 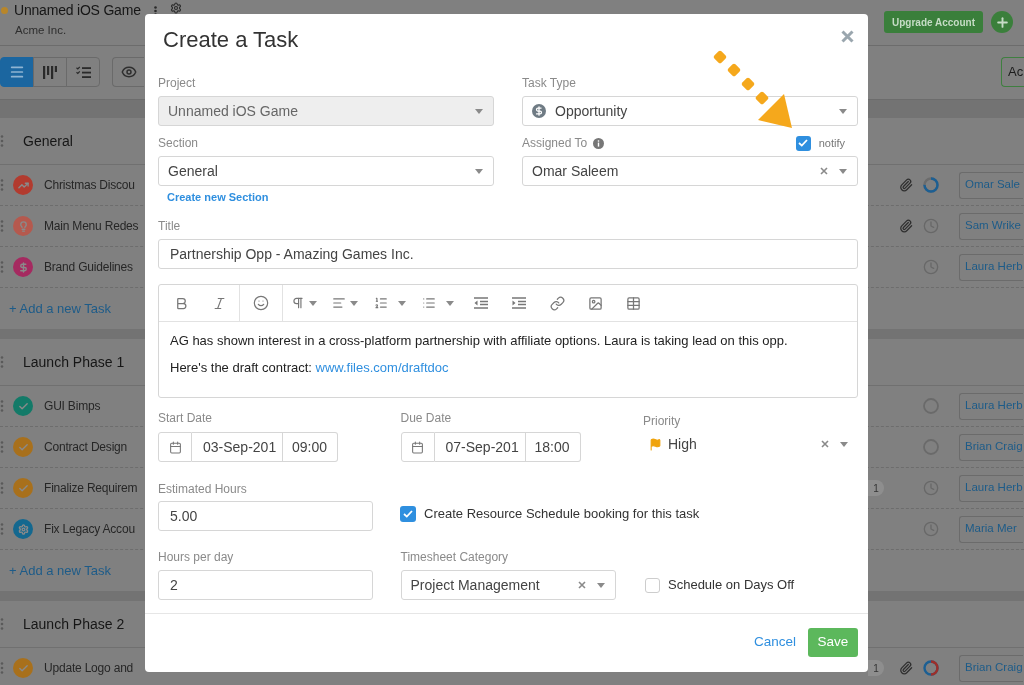 I want to click on project-subtitle: Acme Inc., so click(x=41, y=30).